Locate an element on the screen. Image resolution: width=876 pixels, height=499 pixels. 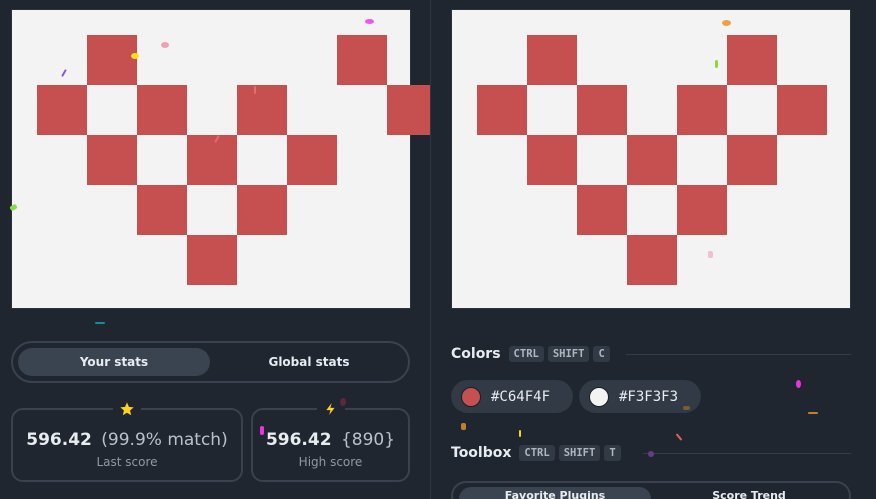
high-score-label: High score is located at coordinates (330, 462).